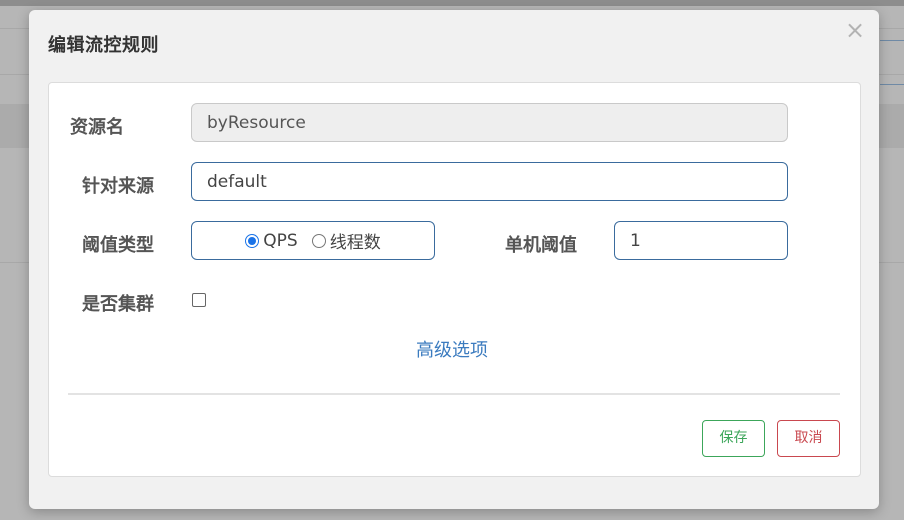  I want to click on close-icon: ×, so click(855, 30).